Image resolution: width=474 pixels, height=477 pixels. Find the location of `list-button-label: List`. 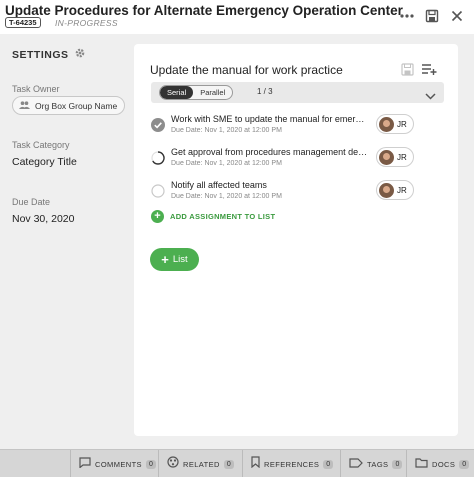

list-button-label: List is located at coordinates (180, 259).